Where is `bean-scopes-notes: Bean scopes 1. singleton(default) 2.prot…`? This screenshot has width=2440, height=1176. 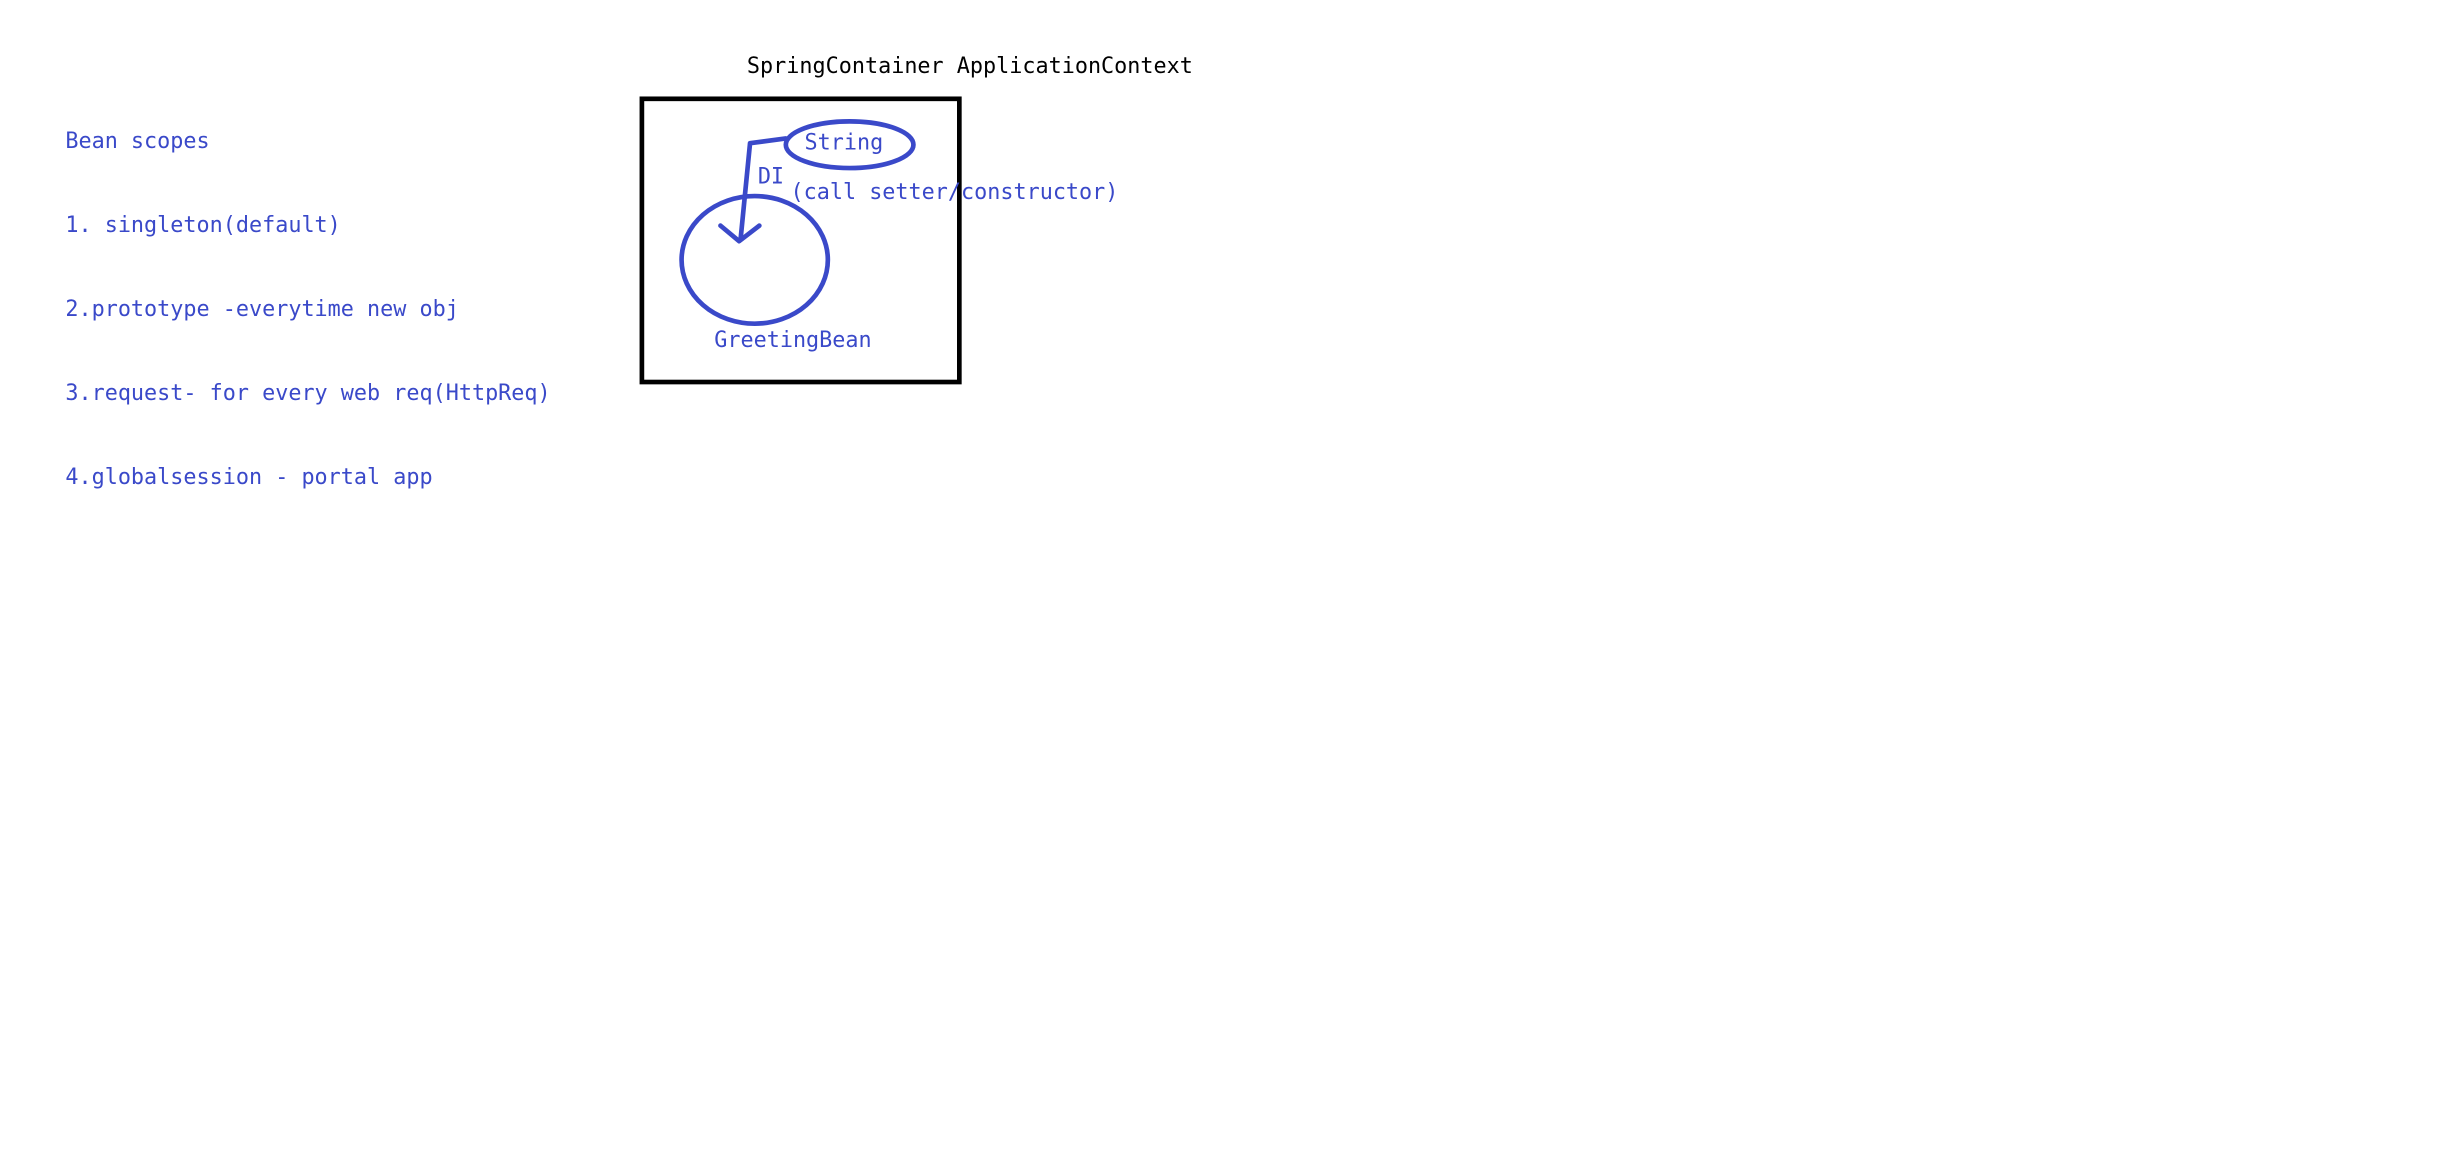
bean-scopes-notes: Bean scopes 1. singleton(default) 2.prot… is located at coordinates (307, 310).